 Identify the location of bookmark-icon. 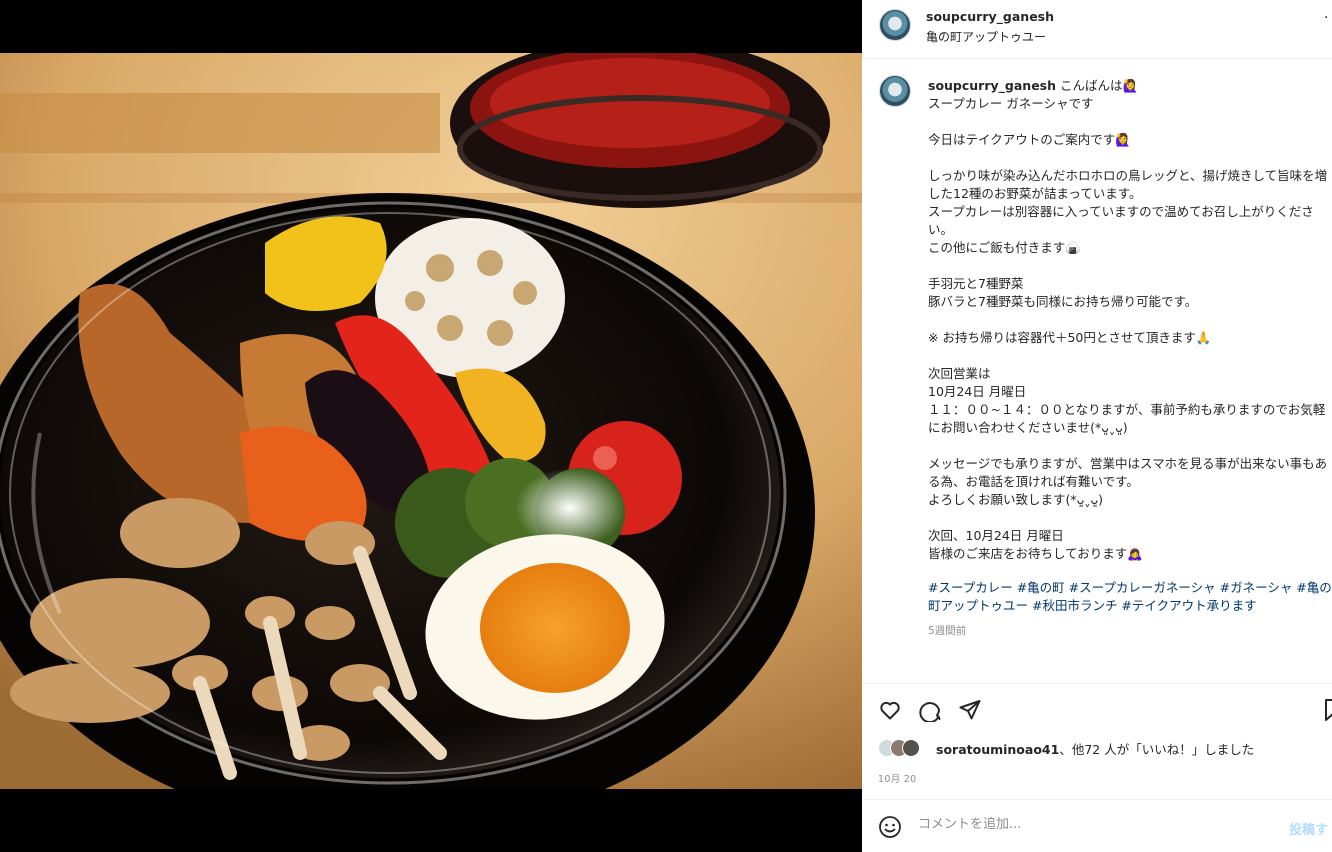
(1328, 710).